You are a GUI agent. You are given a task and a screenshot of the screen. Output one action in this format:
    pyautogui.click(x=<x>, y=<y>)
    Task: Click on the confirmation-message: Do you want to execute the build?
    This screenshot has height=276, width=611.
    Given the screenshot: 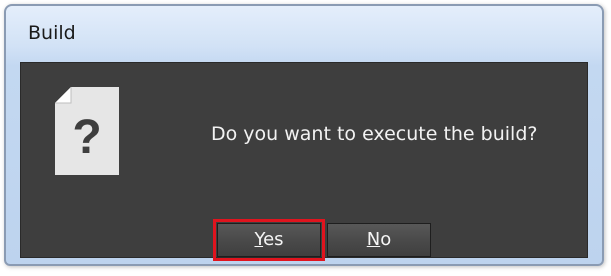 What is the action you would take?
    pyautogui.click(x=374, y=134)
    